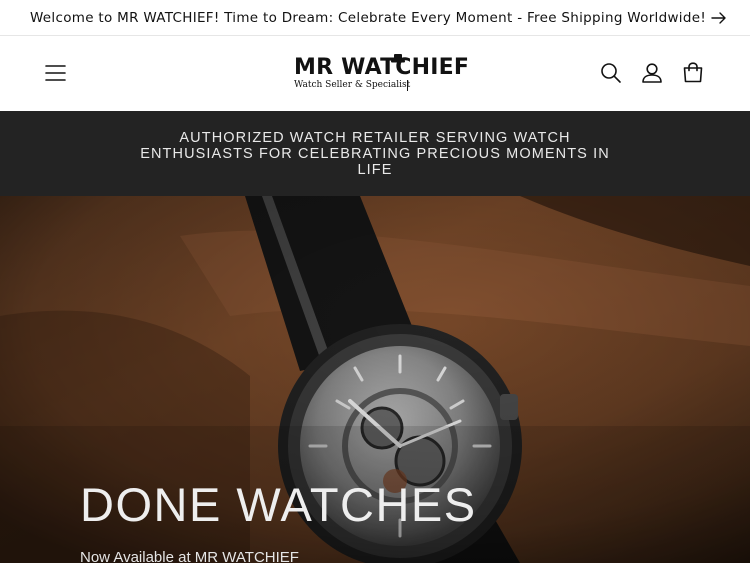 This screenshot has width=750, height=563. I want to click on logo-tagline: Watch Seller & Specialist, so click(352, 85).